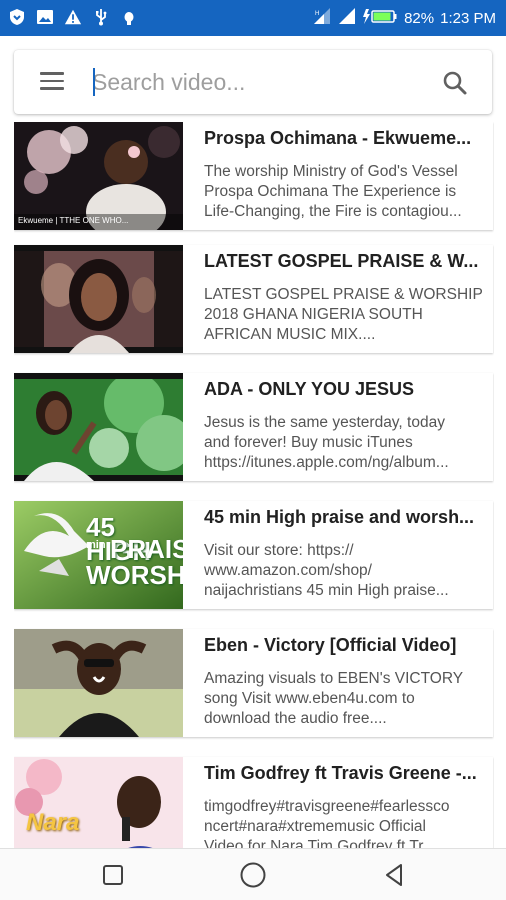  I want to click on status-bar: H 82% 1:23 PM, so click(253, 18).